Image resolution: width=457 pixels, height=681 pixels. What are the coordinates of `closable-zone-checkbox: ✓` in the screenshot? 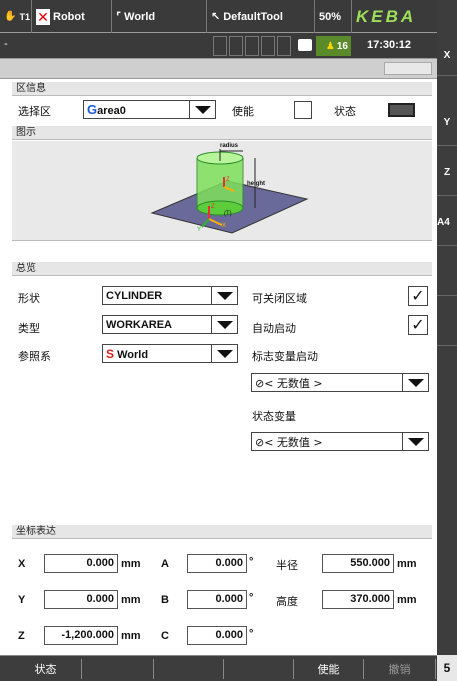 It's located at (418, 296).